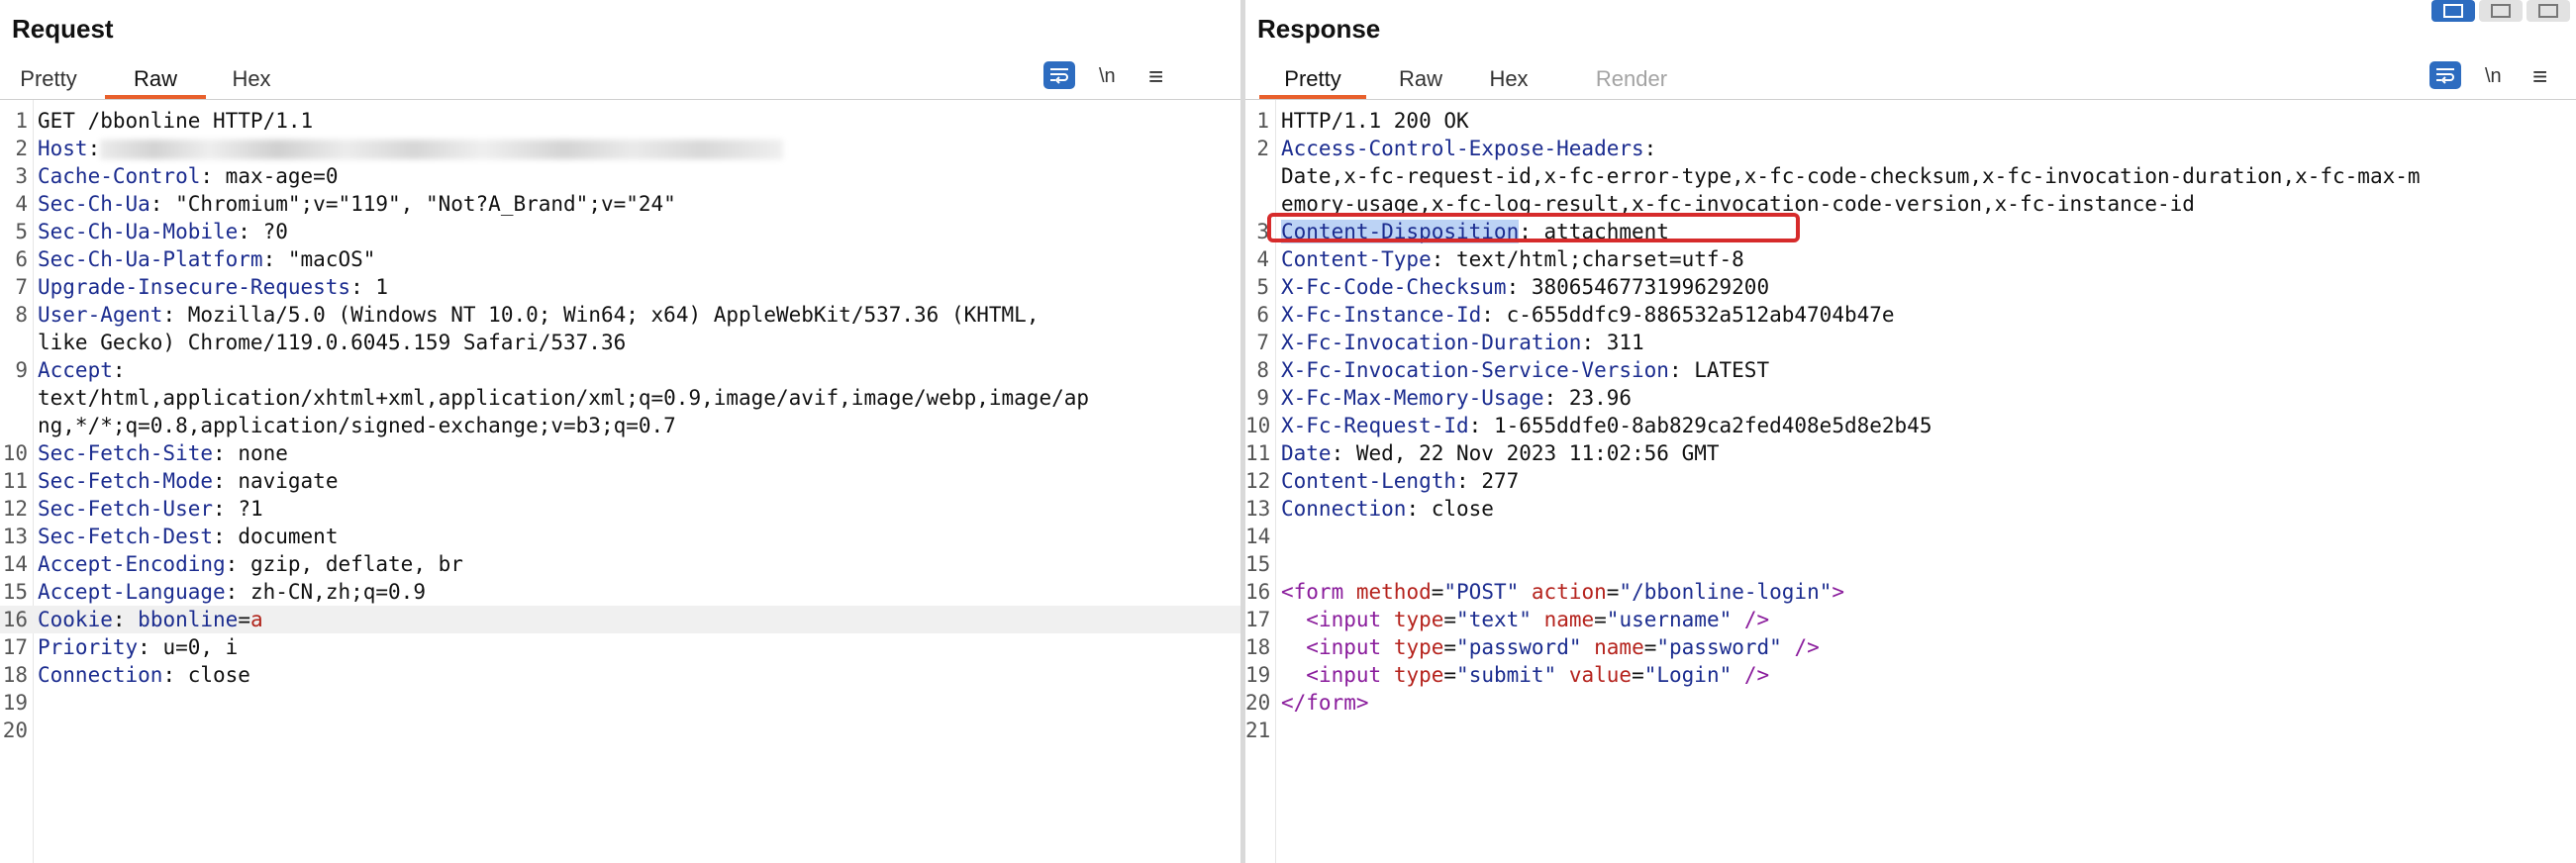 The image size is (2576, 863). Describe the element at coordinates (1910, 342) in the screenshot. I see `code-line: 7 X-Fc-Invocation-Duration: 311` at that location.